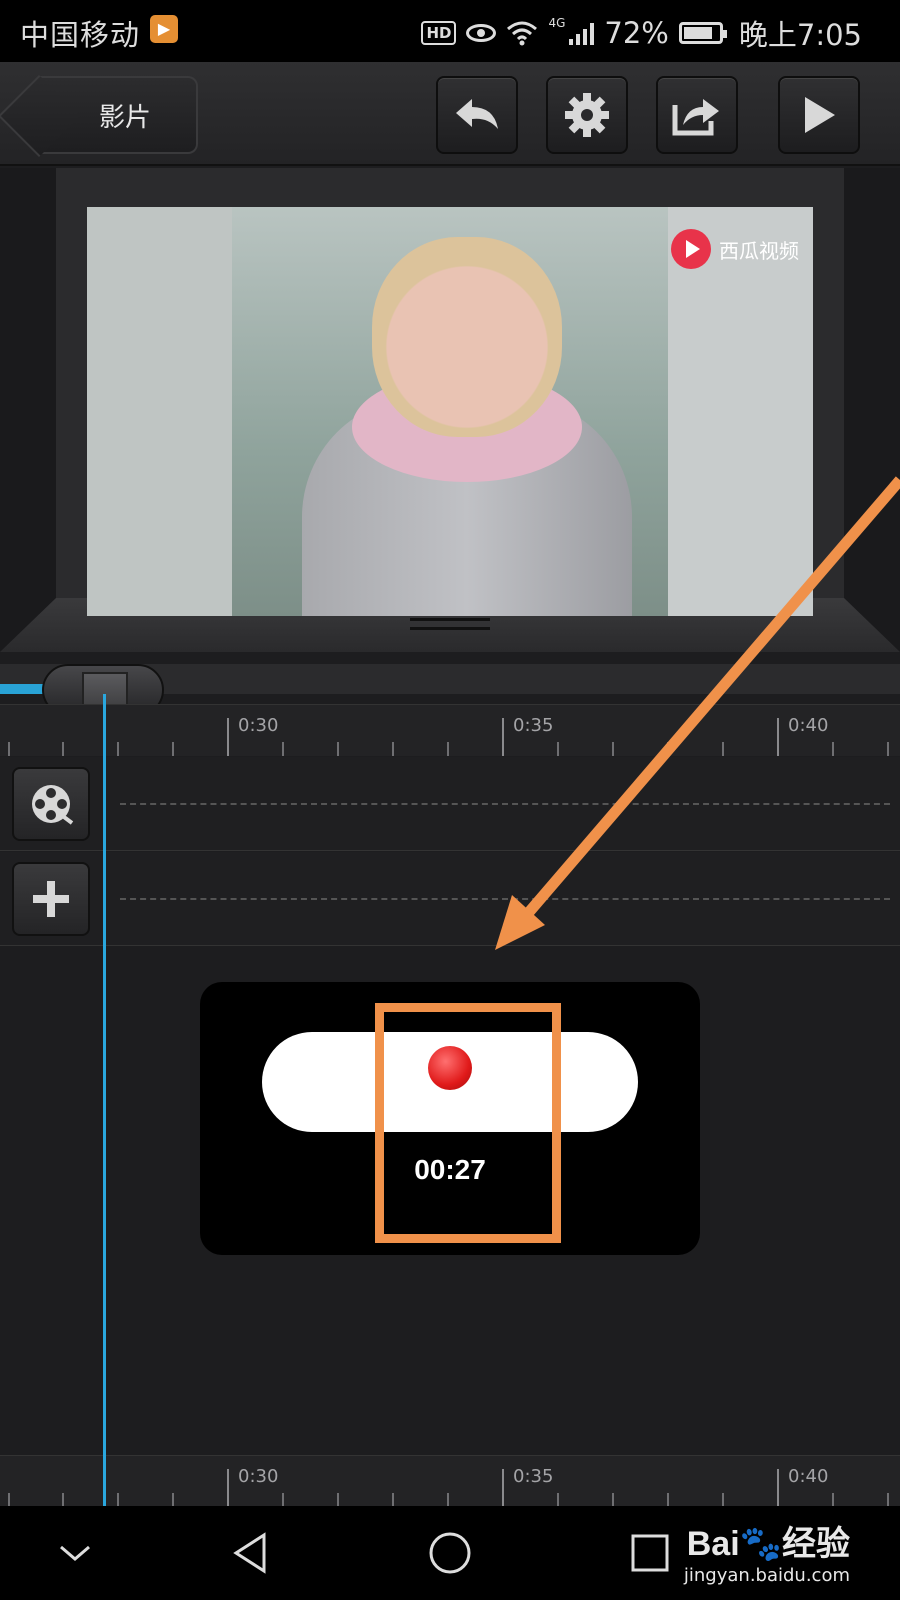  Describe the element at coordinates (522, 33) in the screenshot. I see `wifi-icon` at that location.